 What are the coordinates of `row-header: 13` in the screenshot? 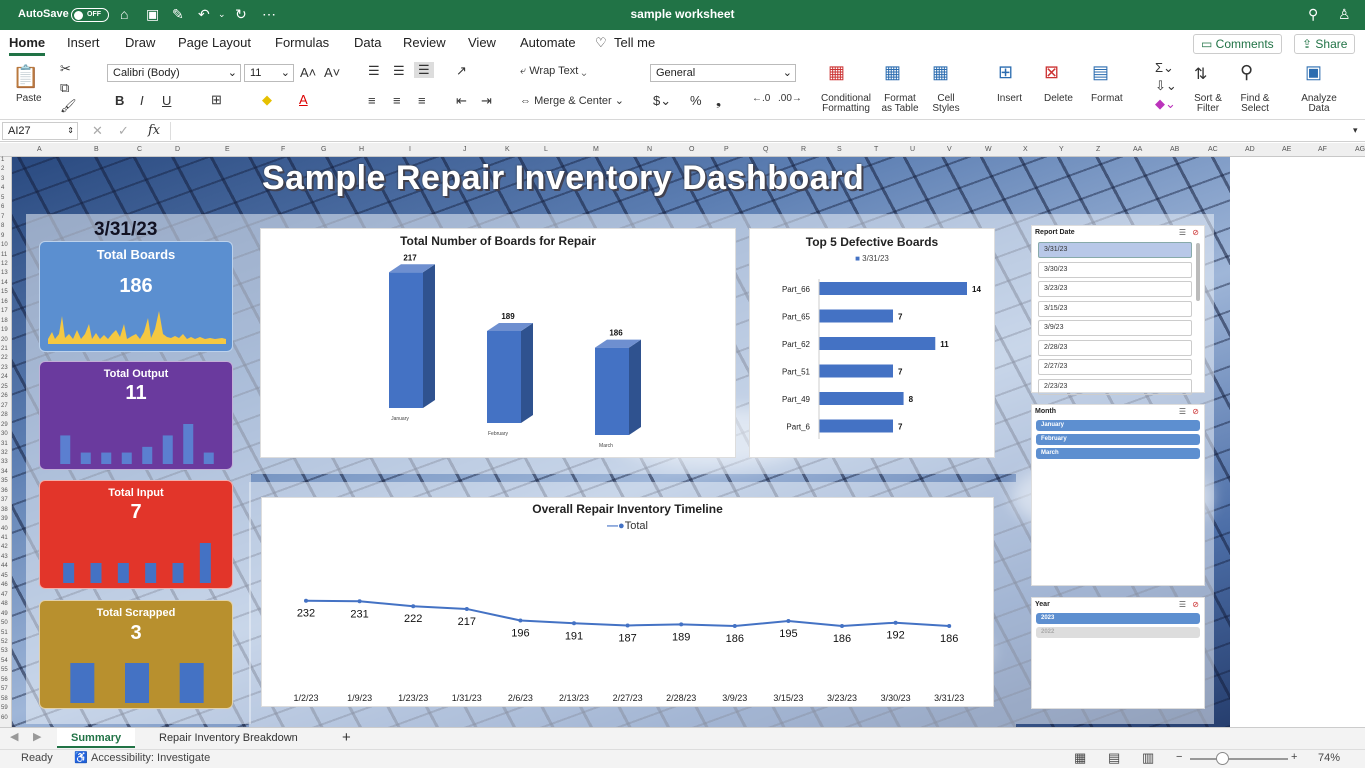 It's located at (4, 273).